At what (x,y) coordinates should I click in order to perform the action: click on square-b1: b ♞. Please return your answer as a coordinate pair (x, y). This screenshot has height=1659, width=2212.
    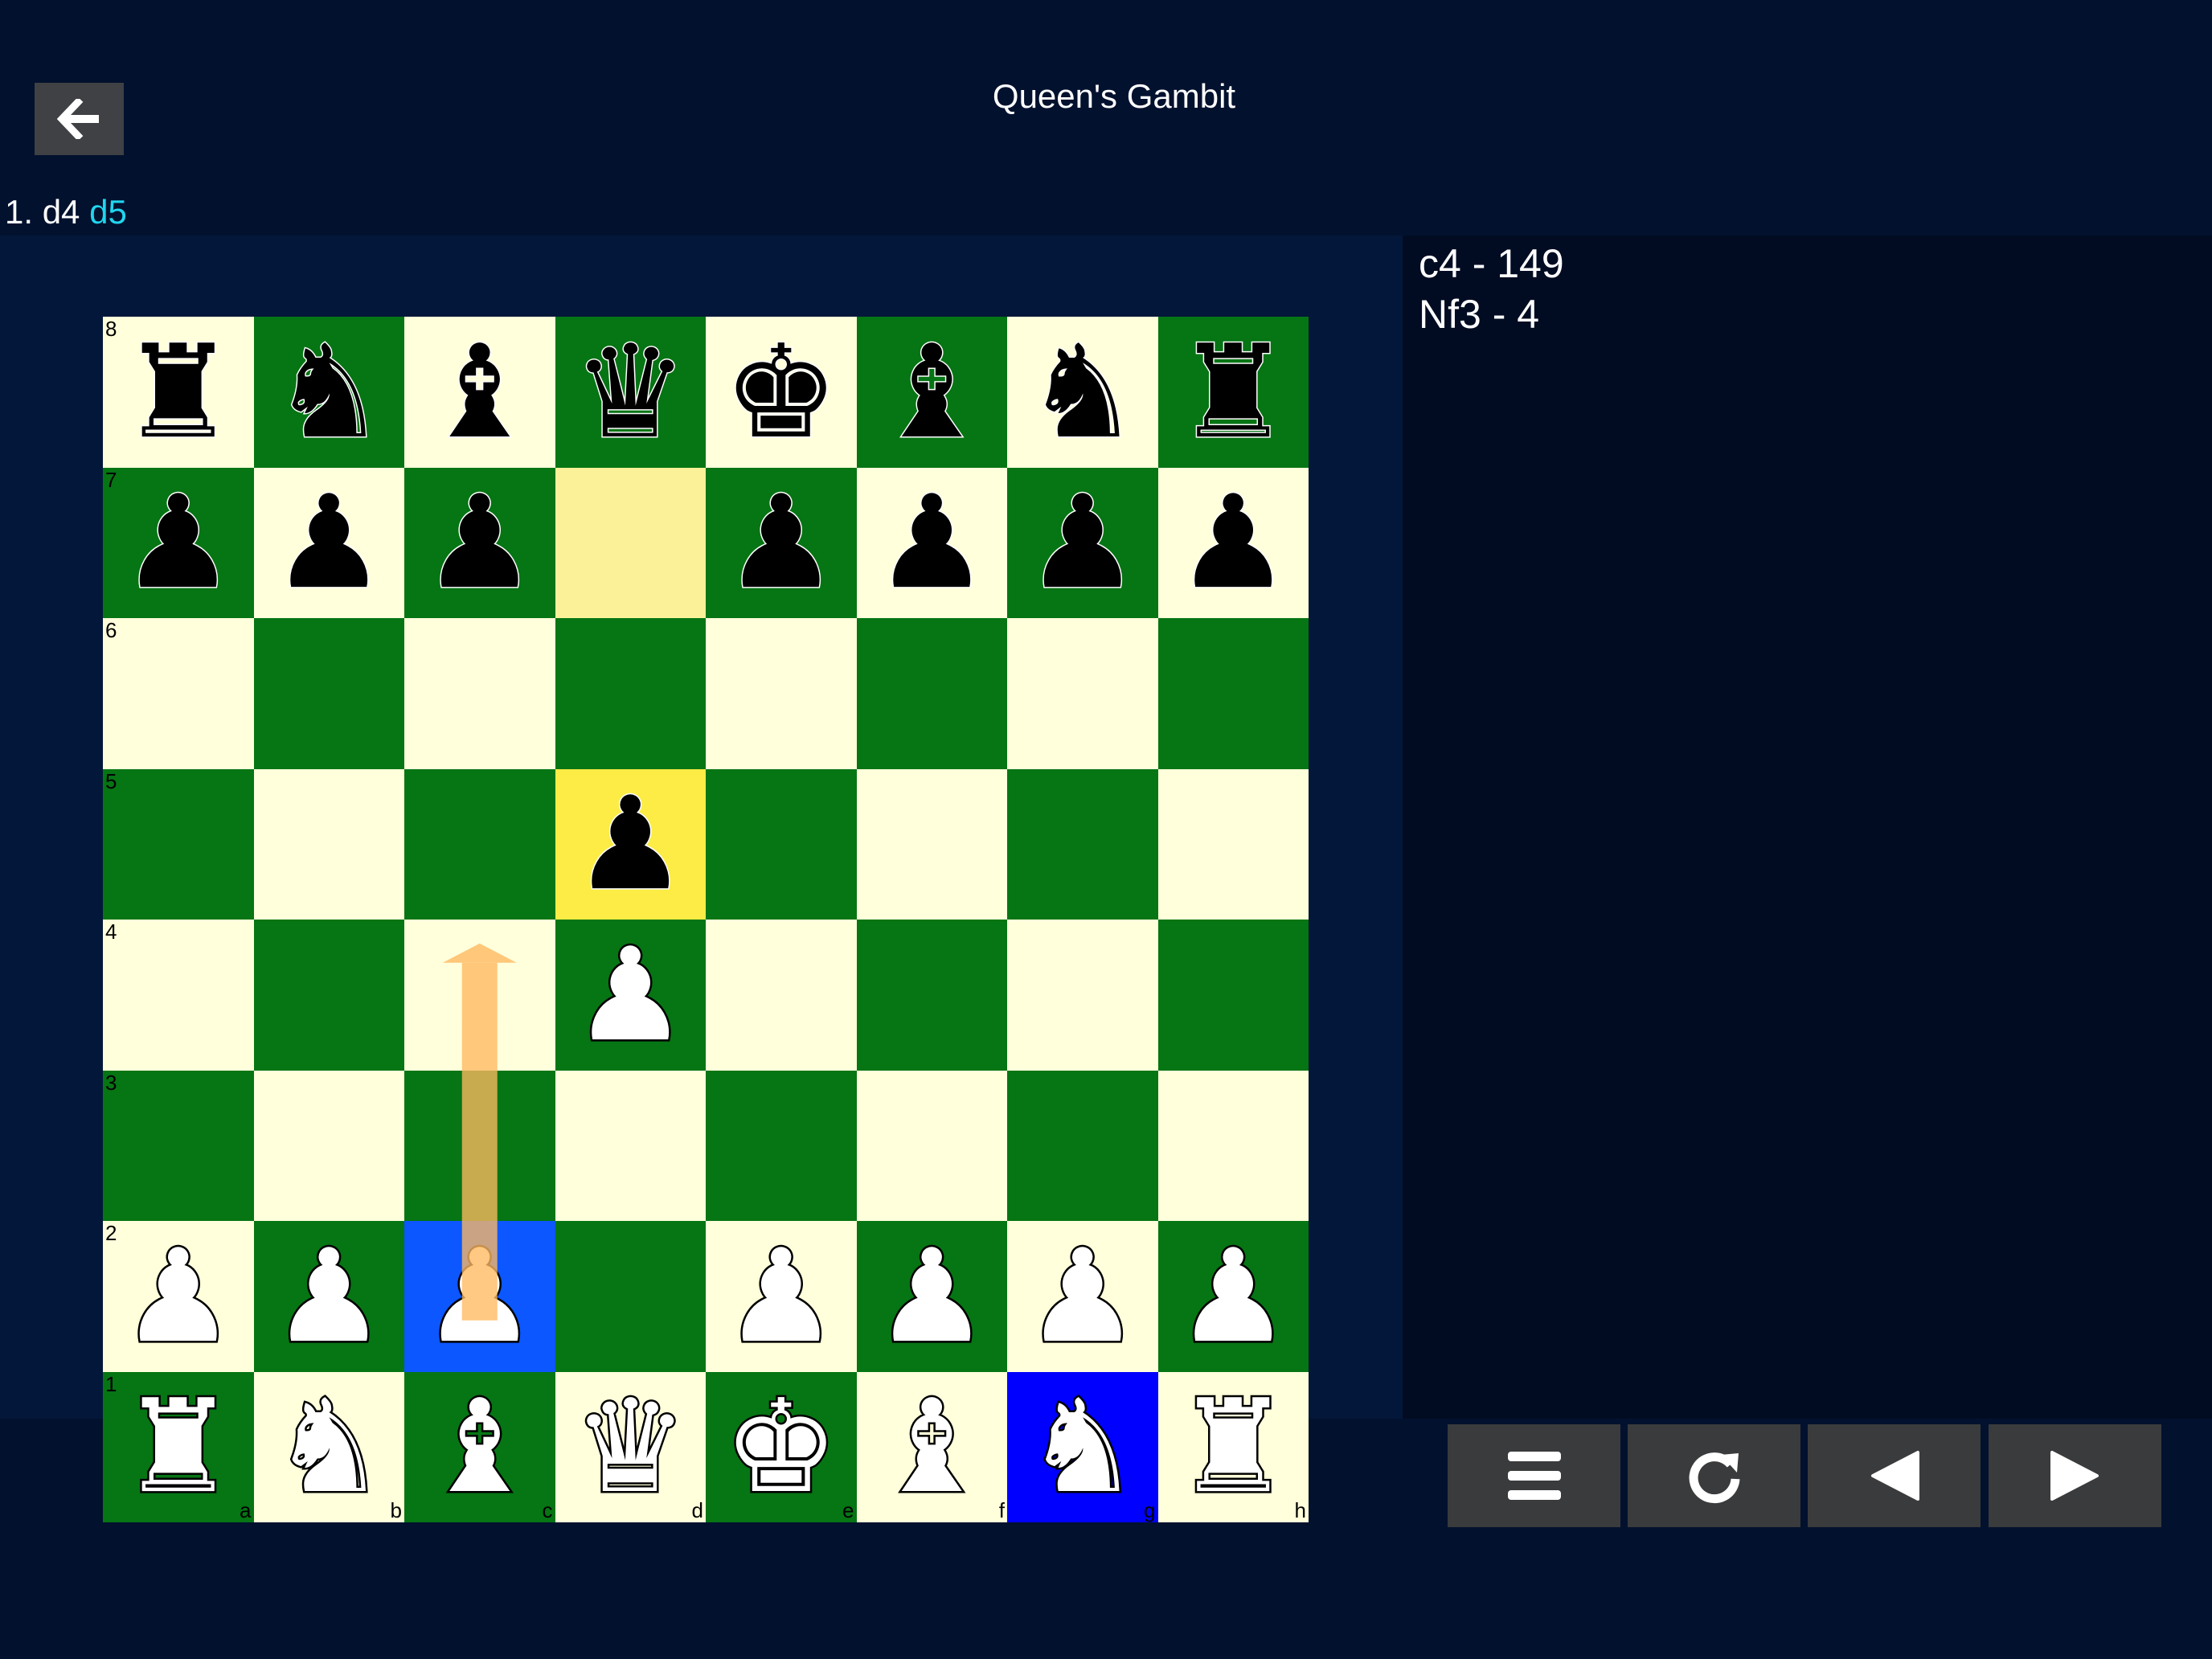
    Looking at the image, I should click on (329, 1447).